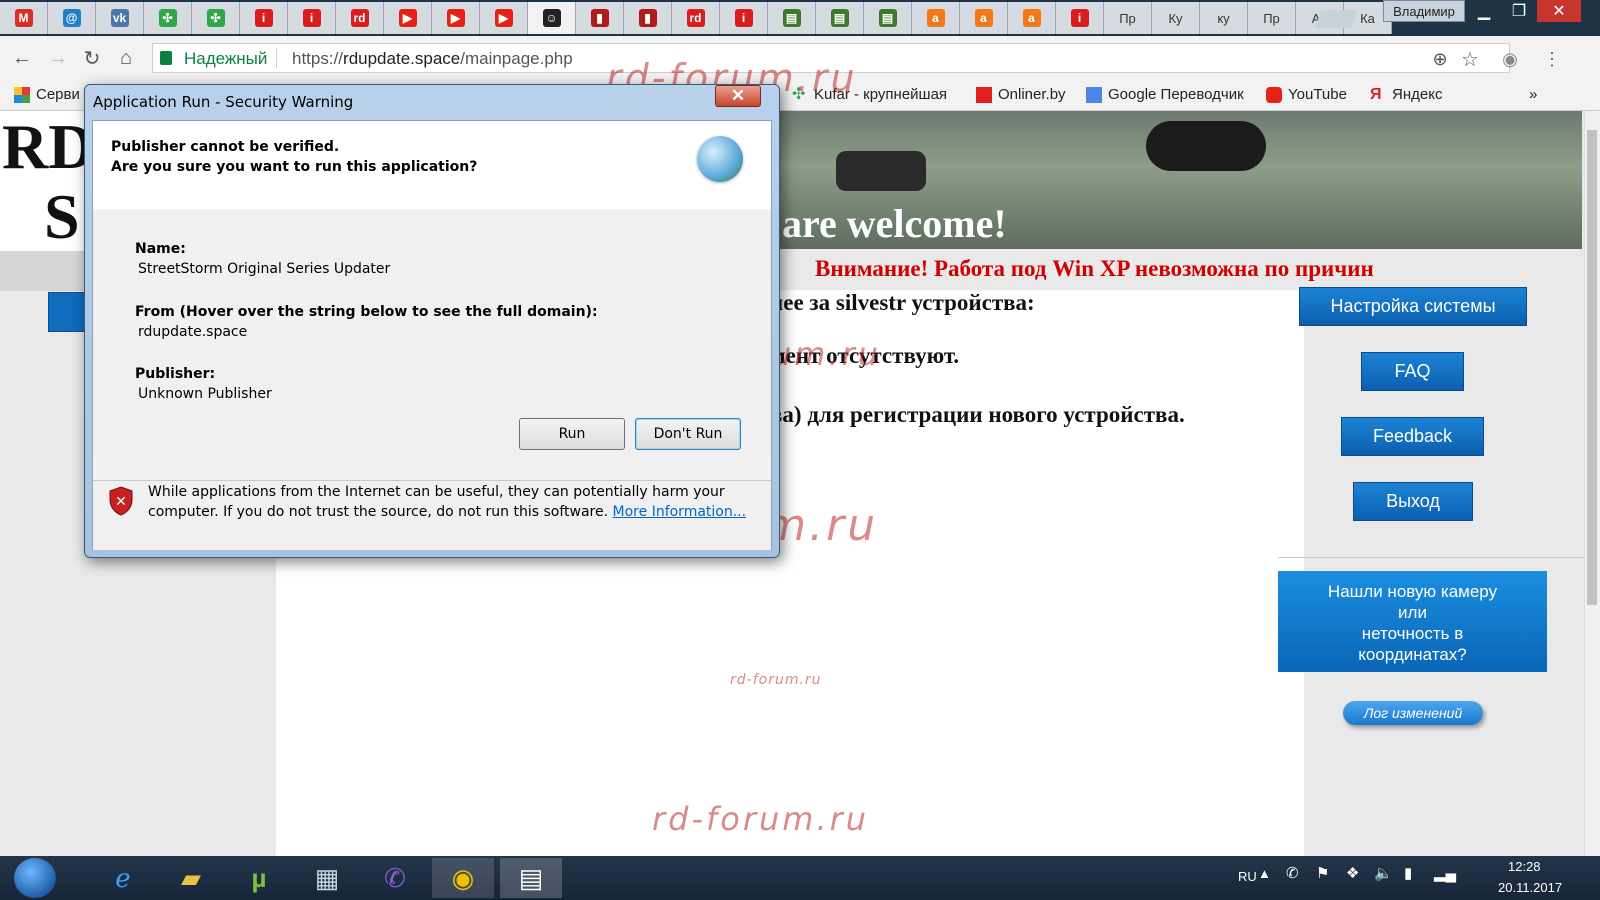  Describe the element at coordinates (327, 878) in the screenshot. I see `calculator-icon: ▦` at that location.